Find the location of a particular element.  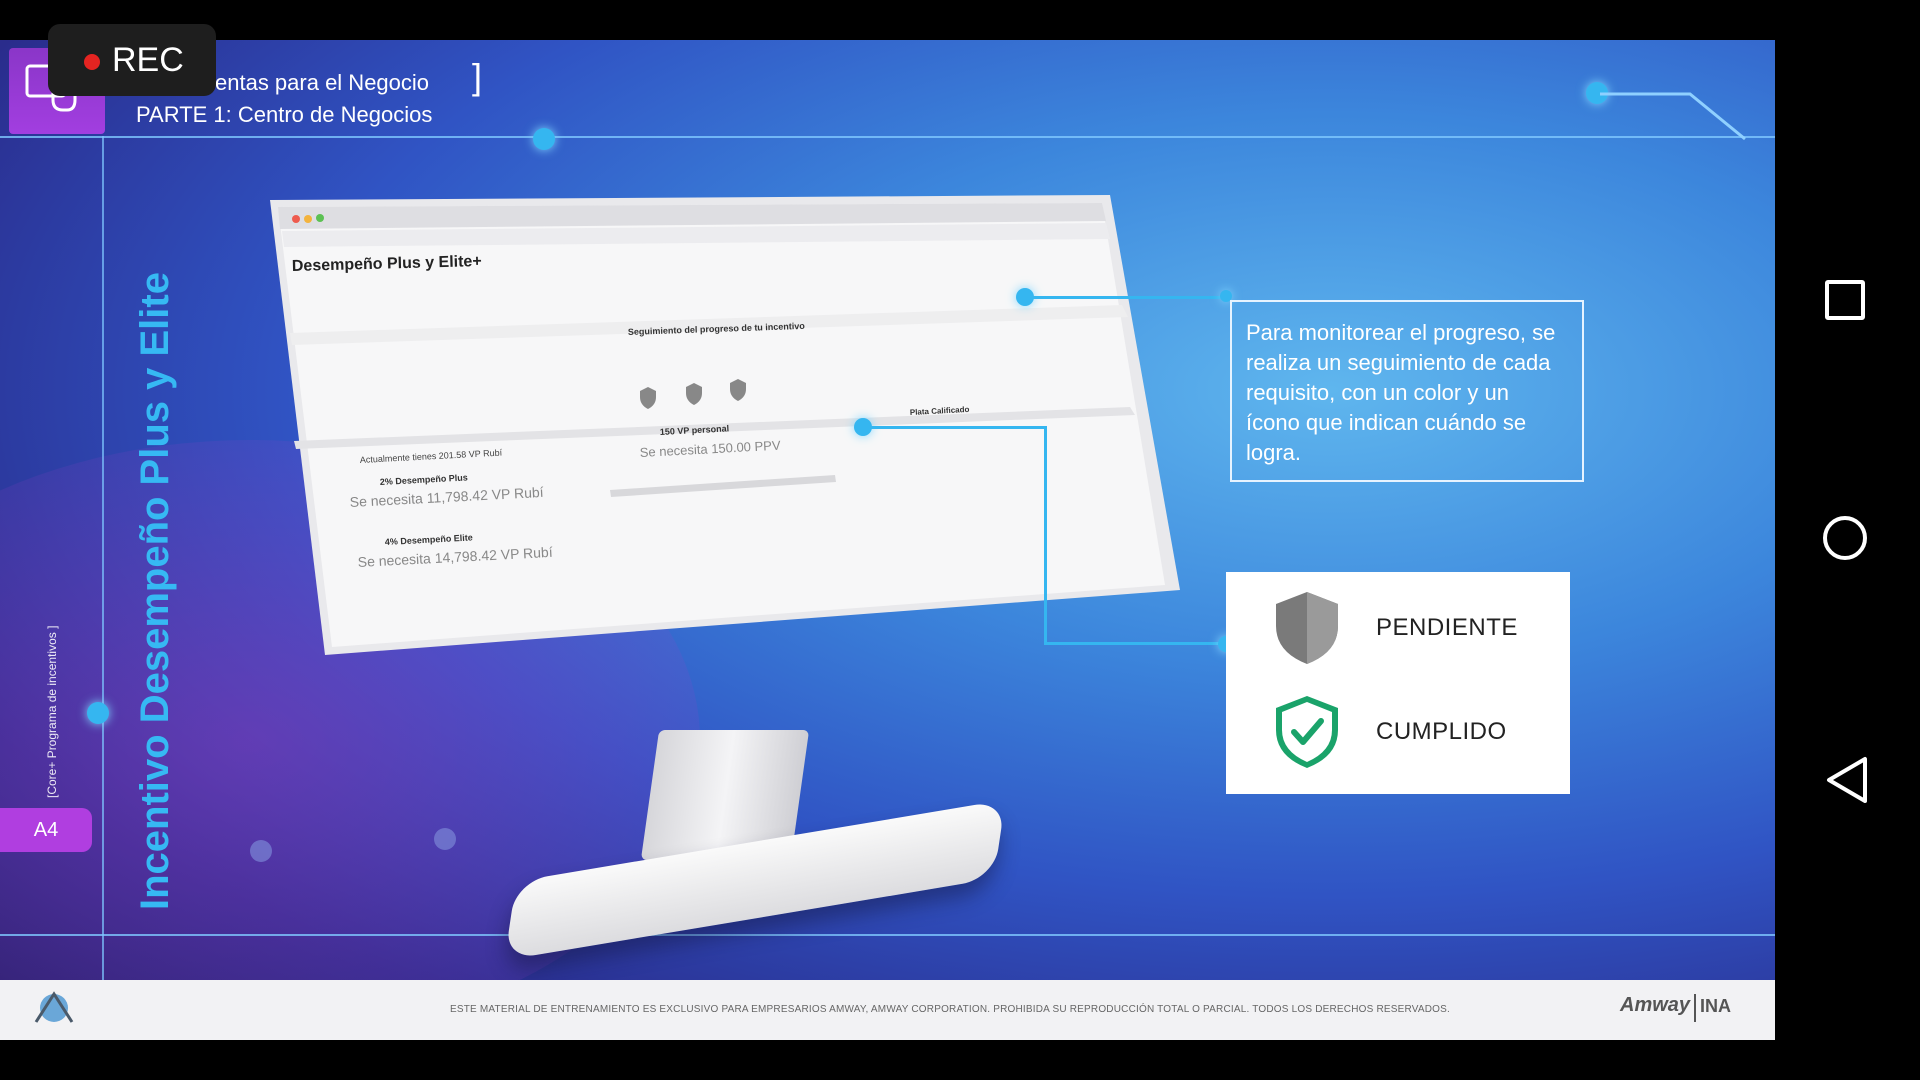

recording-indicator: REC is located at coordinates (132, 60).